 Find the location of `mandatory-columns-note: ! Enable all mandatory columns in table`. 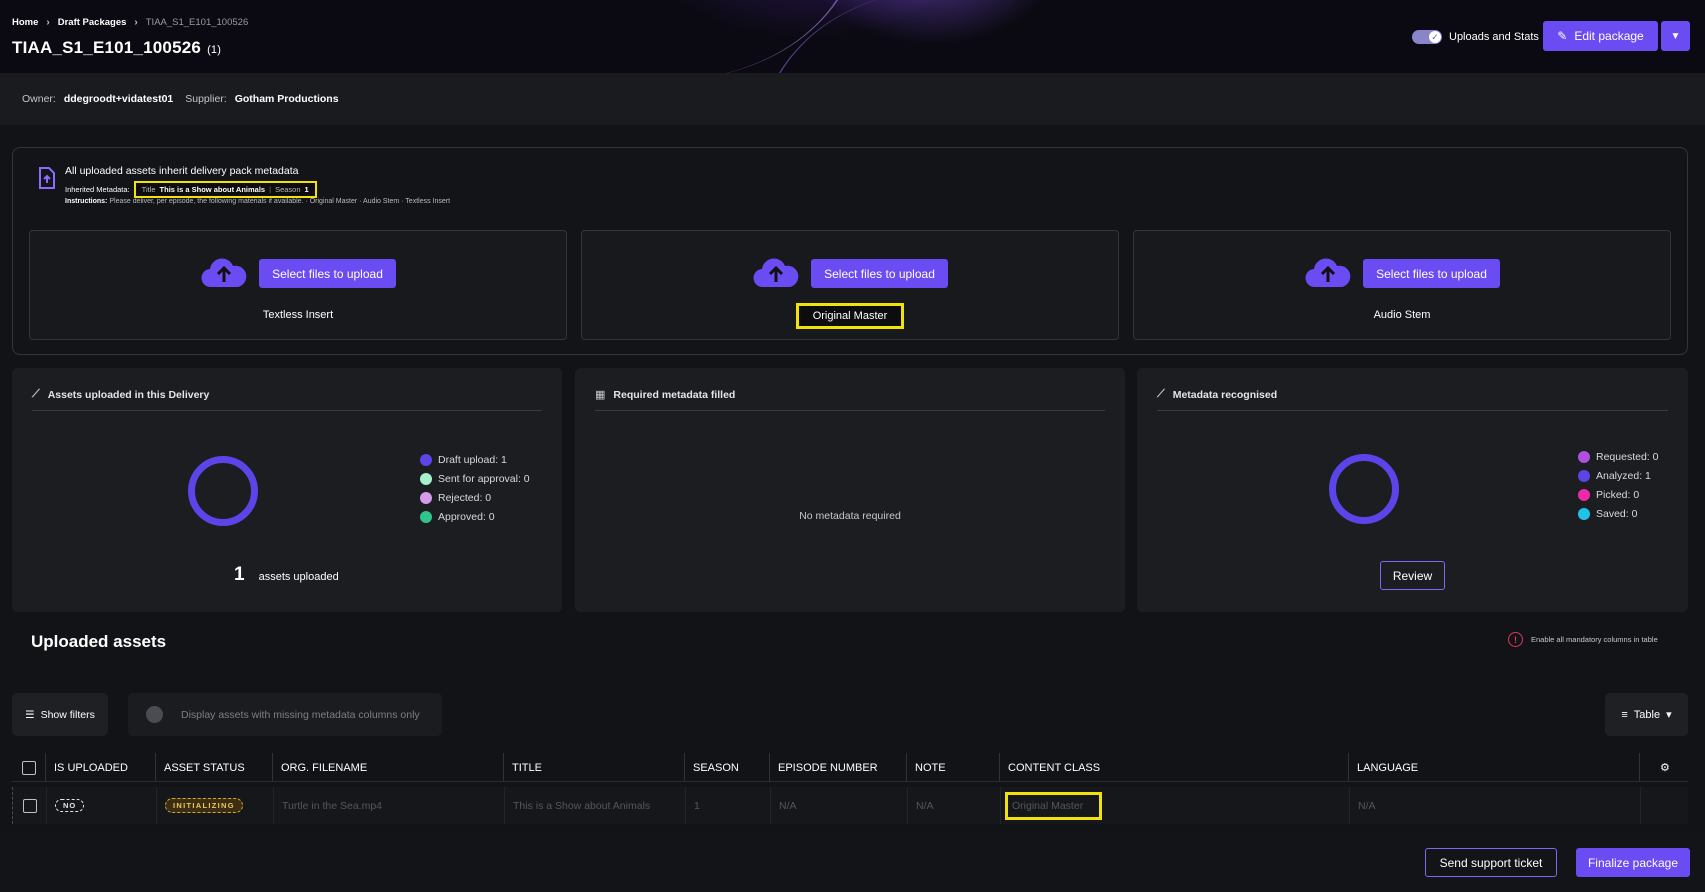

mandatory-columns-note: ! Enable all mandatory columns in table is located at coordinates (1583, 639).